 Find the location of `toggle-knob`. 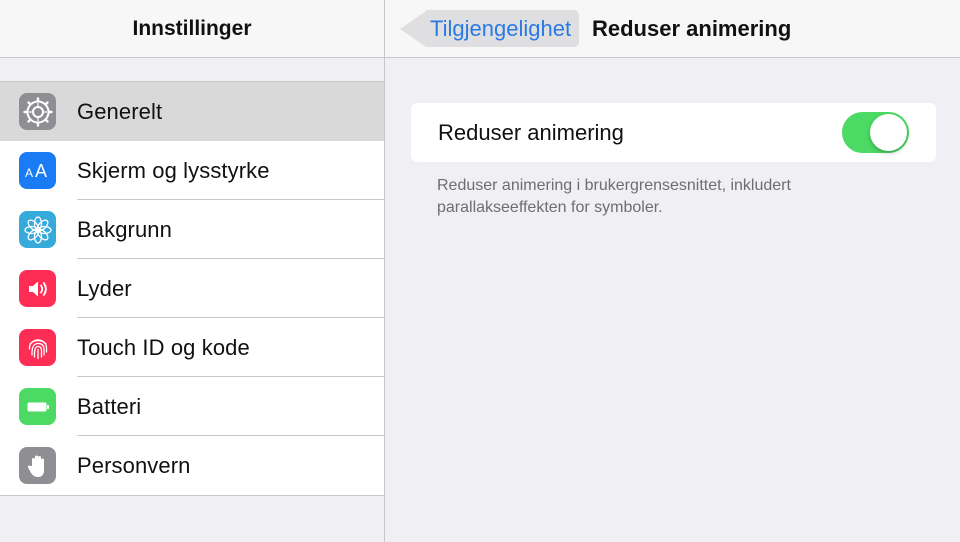

toggle-knob is located at coordinates (888, 132).